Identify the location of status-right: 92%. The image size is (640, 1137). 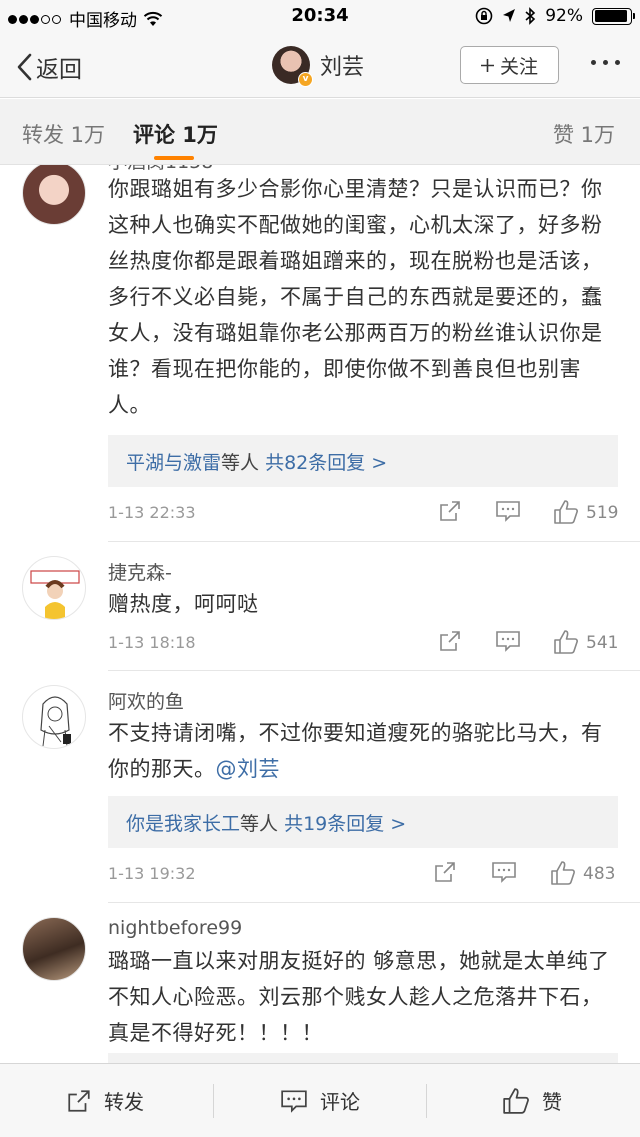
(555, 16).